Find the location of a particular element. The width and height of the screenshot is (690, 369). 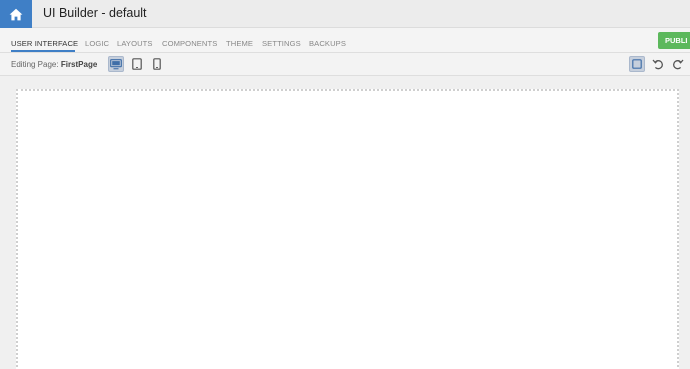

redo-icon is located at coordinates (678, 64).